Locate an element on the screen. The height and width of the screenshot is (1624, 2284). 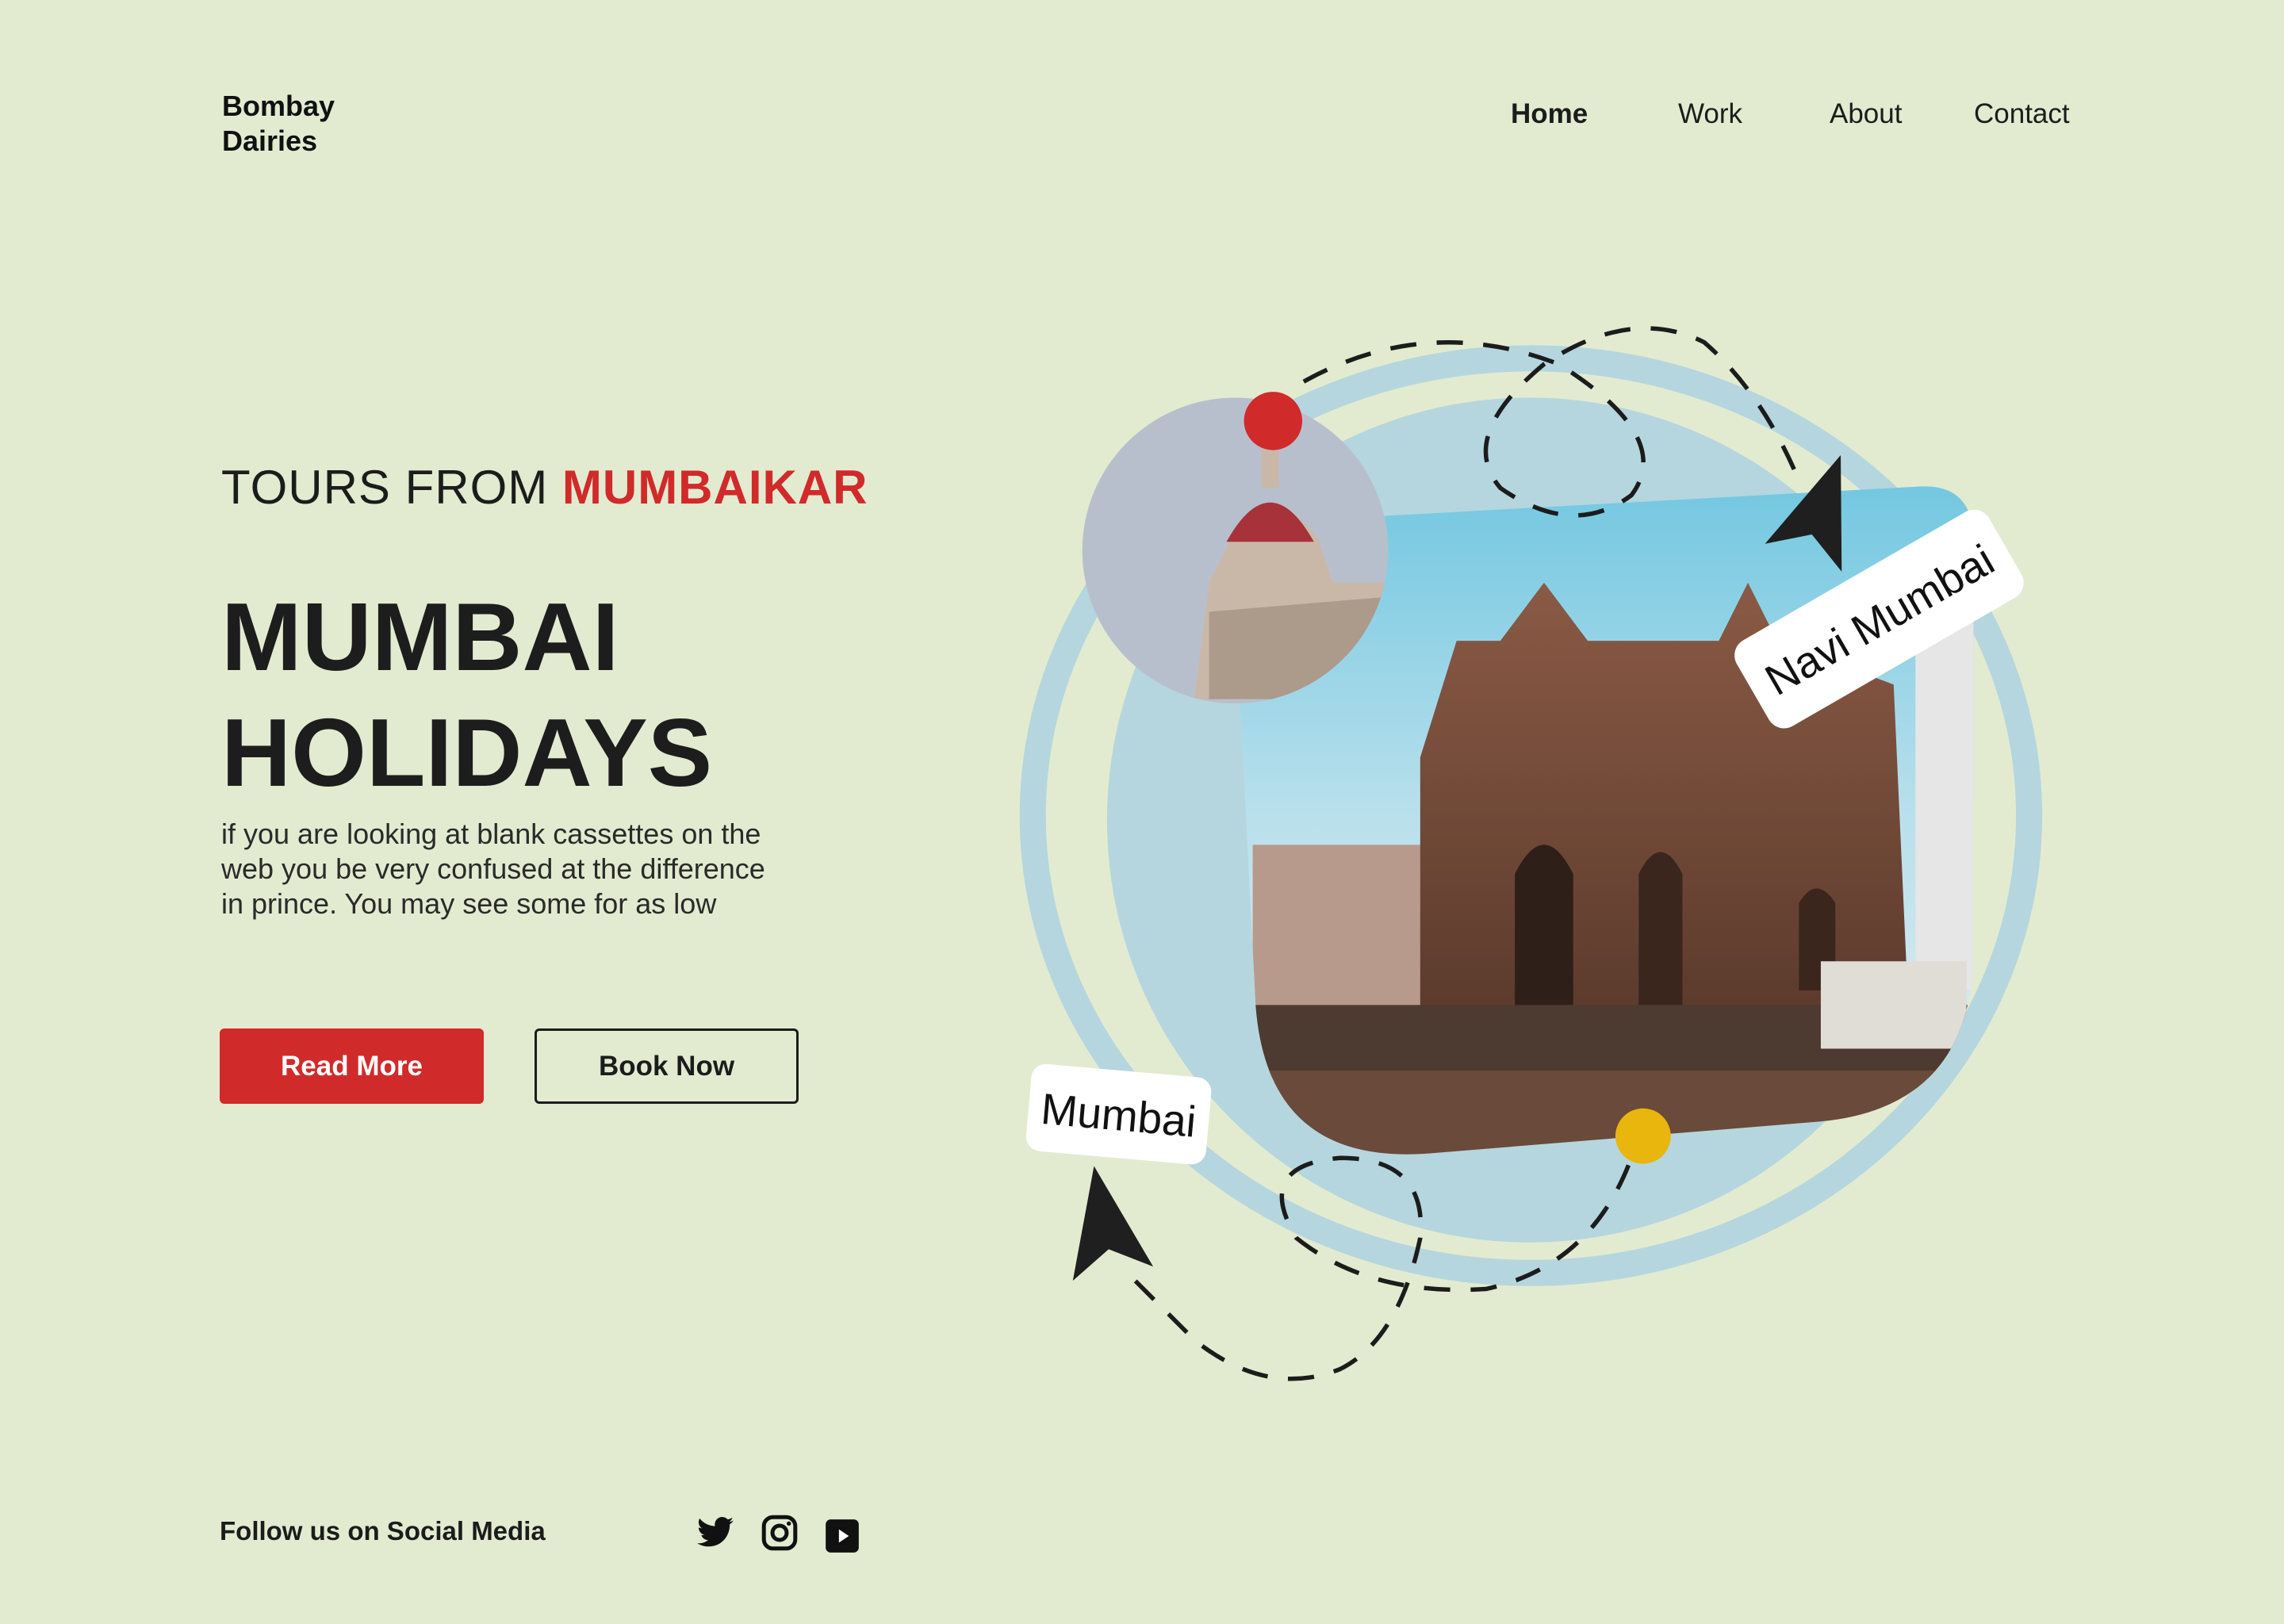
paper-plane-icon is located at coordinates (1113, 1223).